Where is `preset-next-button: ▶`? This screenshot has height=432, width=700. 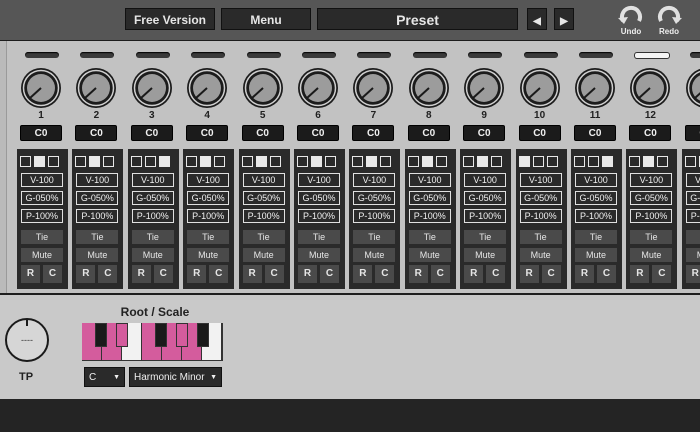
preset-next-button: ▶ is located at coordinates (564, 19).